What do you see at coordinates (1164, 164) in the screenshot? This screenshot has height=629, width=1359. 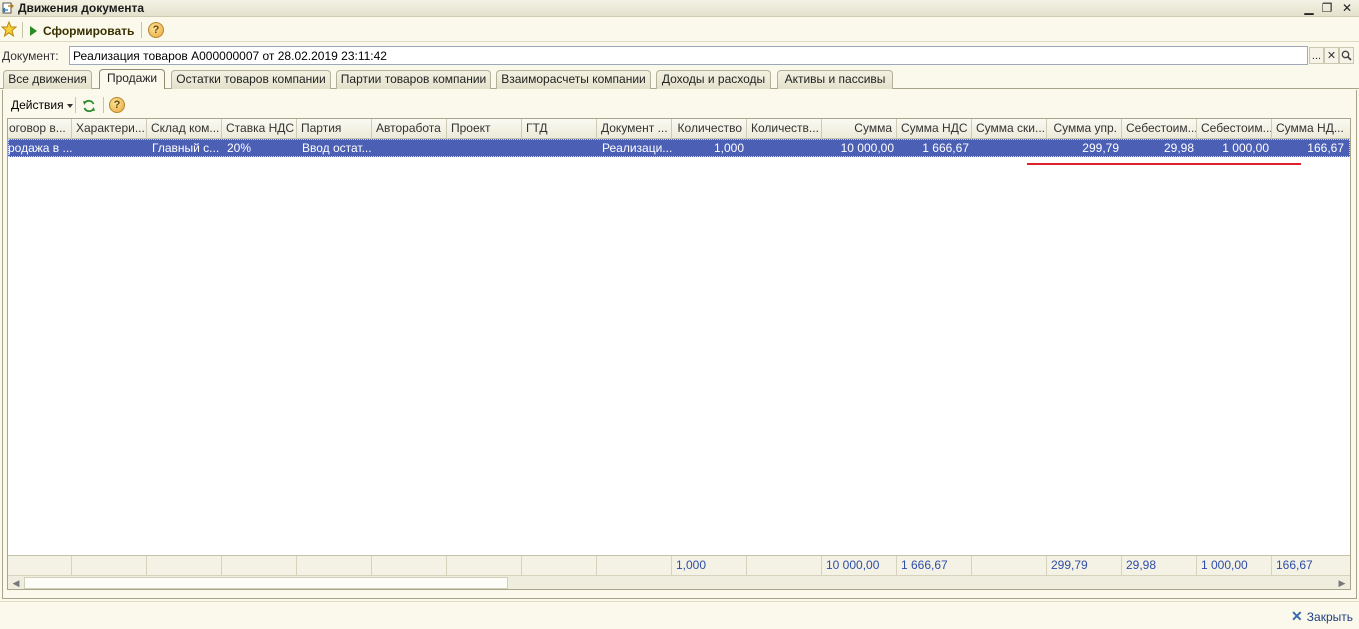 I see `red-highlight-underline` at bounding box center [1164, 164].